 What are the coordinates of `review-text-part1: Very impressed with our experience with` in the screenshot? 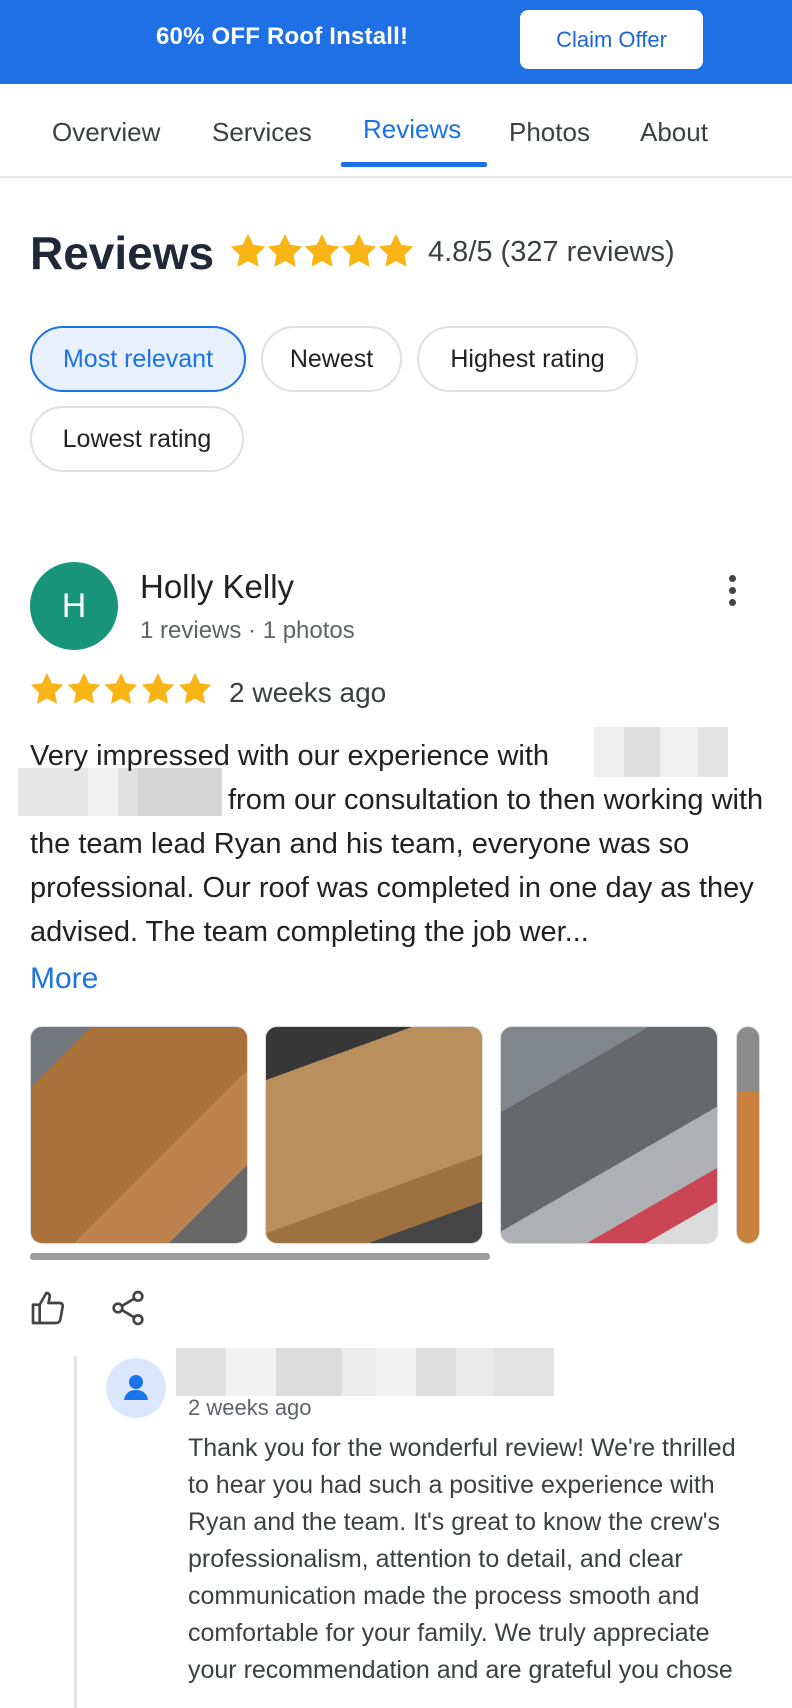 It's located at (290, 756).